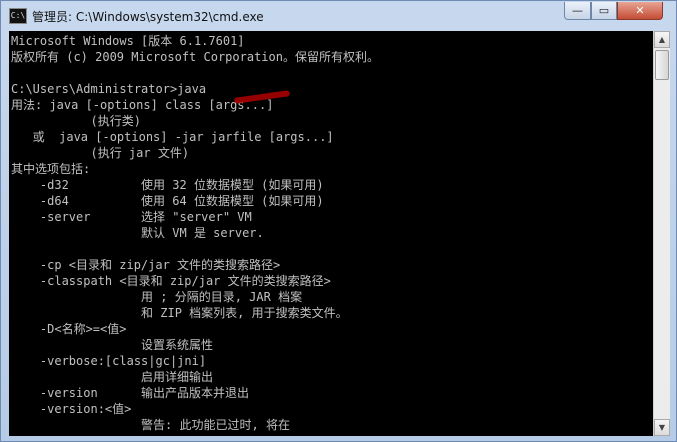 The height and width of the screenshot is (442, 677). Describe the element at coordinates (130, 393) in the screenshot. I see `console-line: -version 输出产品版本并退出` at that location.